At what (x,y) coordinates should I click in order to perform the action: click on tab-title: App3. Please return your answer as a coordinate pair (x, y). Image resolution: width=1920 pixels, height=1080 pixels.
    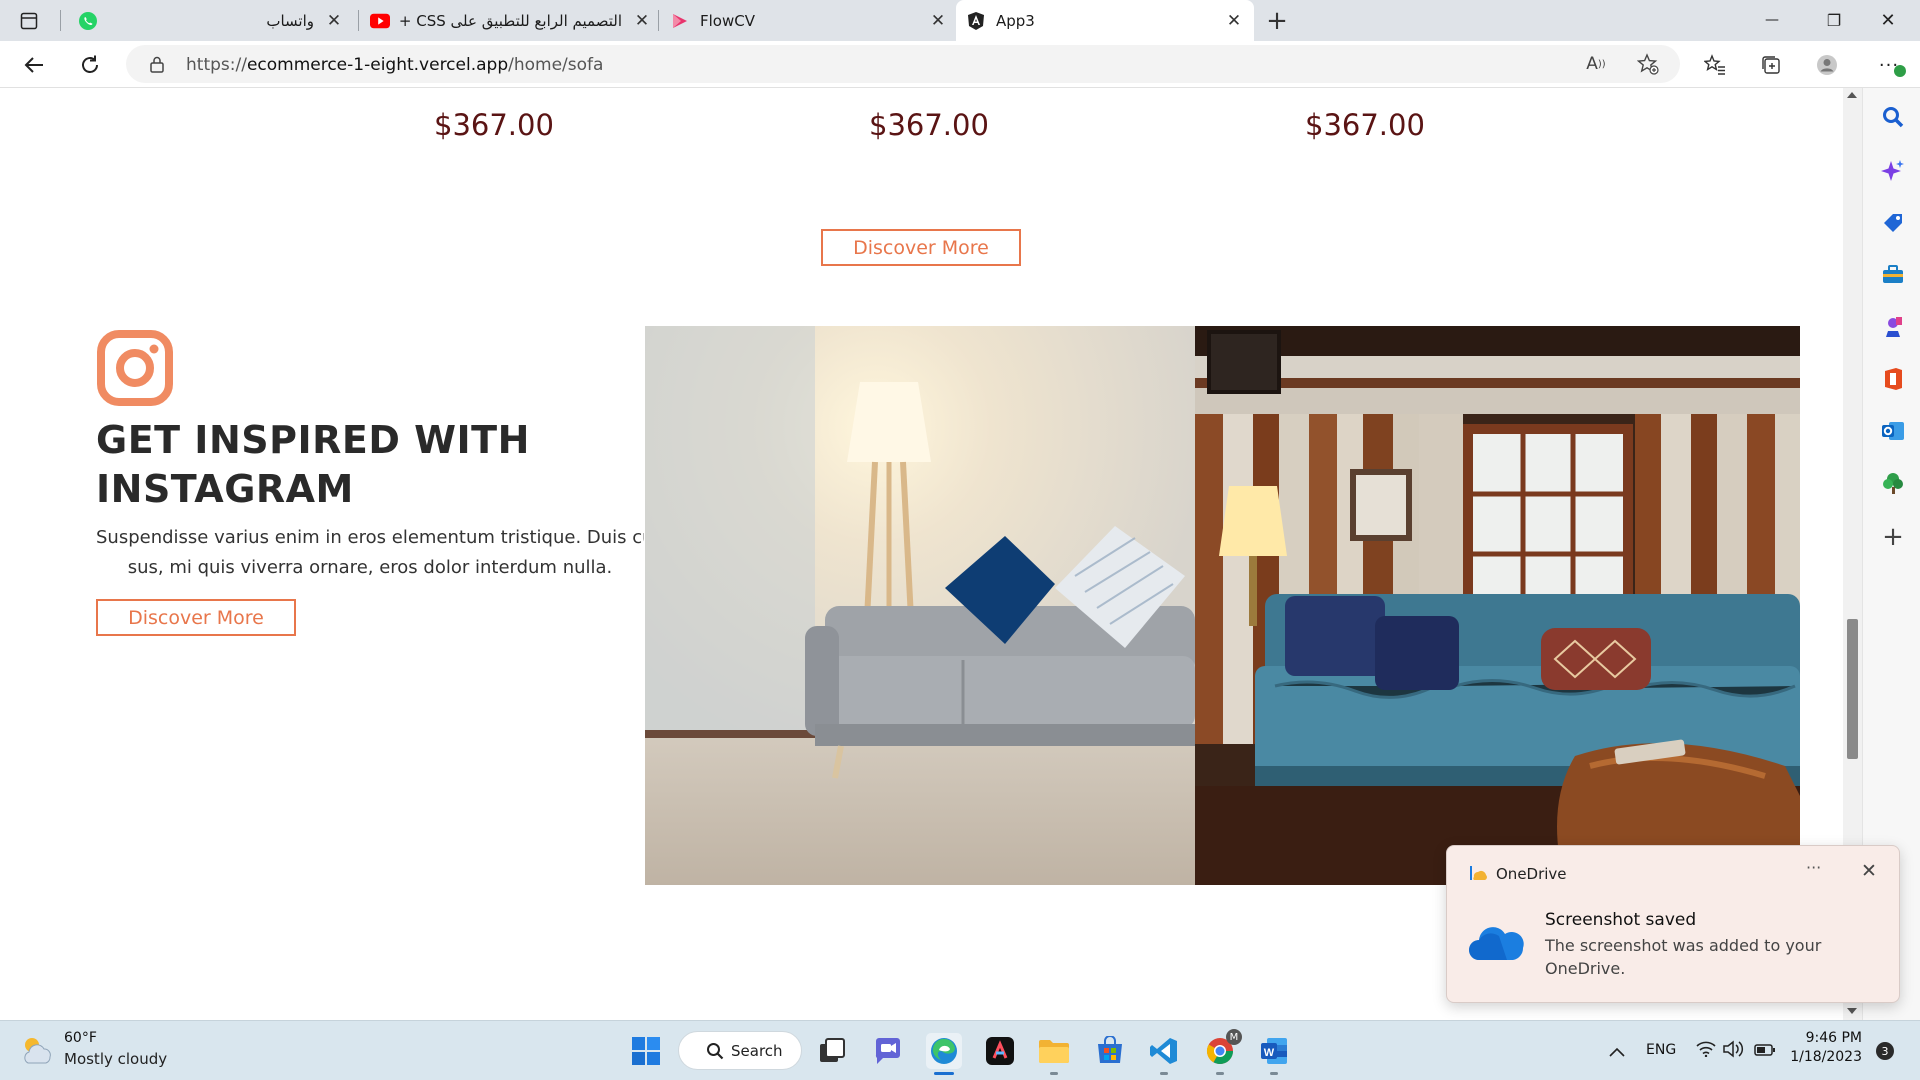
    Looking at the image, I should click on (1015, 20).